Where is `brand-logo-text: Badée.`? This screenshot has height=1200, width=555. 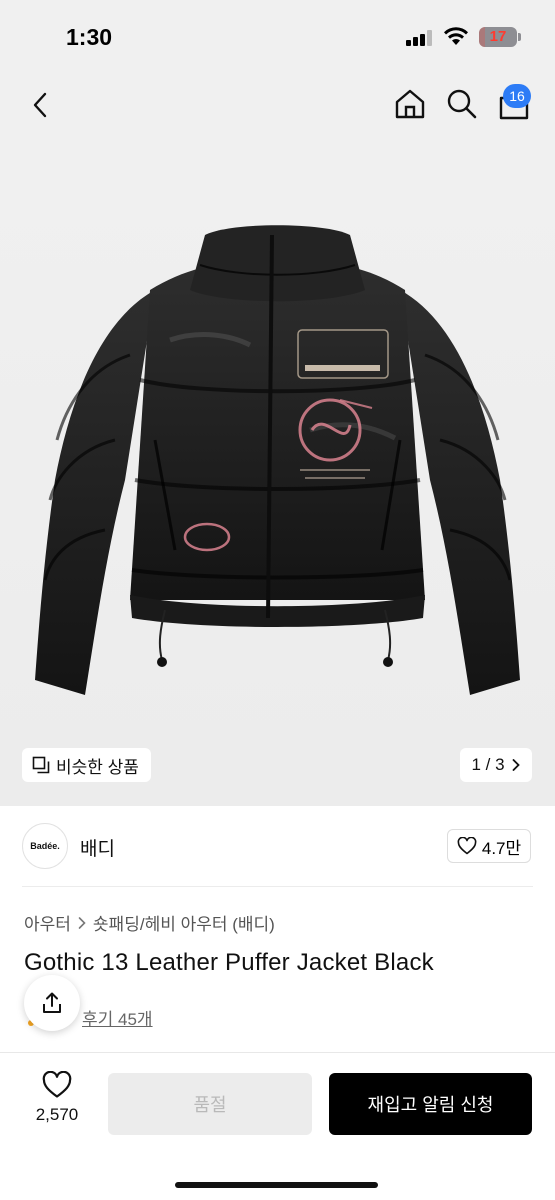 brand-logo-text: Badée. is located at coordinates (45, 846).